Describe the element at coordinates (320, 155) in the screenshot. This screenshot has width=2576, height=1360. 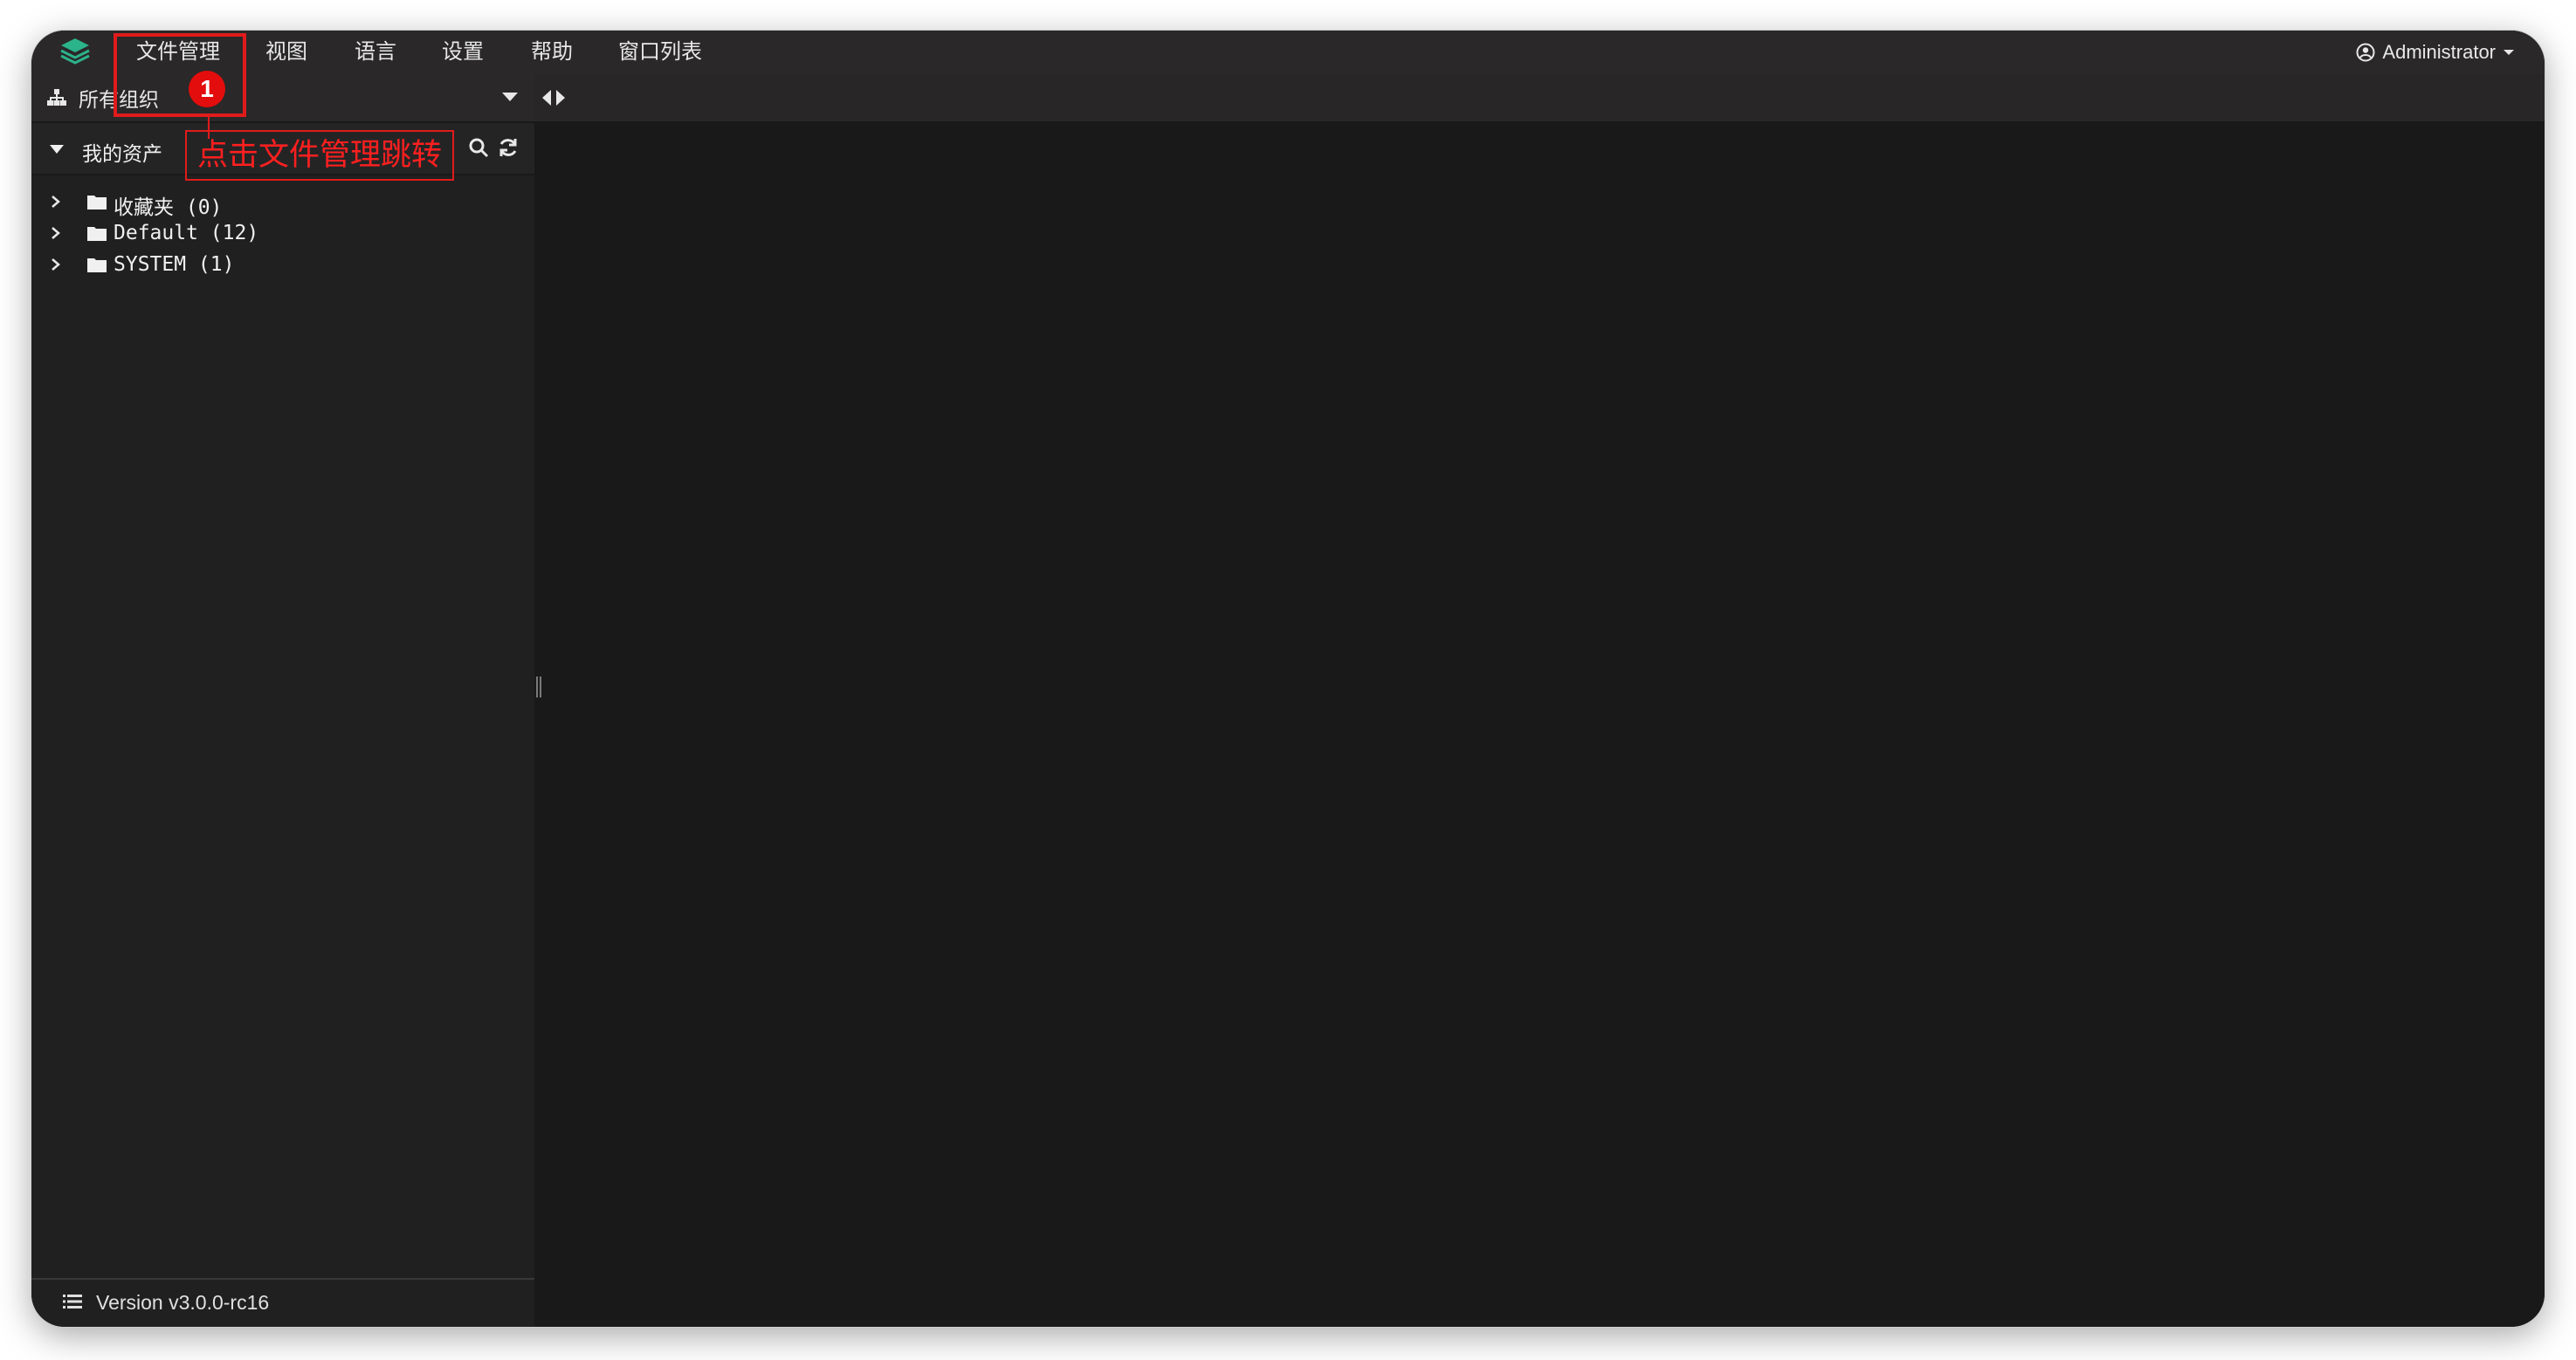
I see `annotation-label: 点击文件管理跳转` at that location.